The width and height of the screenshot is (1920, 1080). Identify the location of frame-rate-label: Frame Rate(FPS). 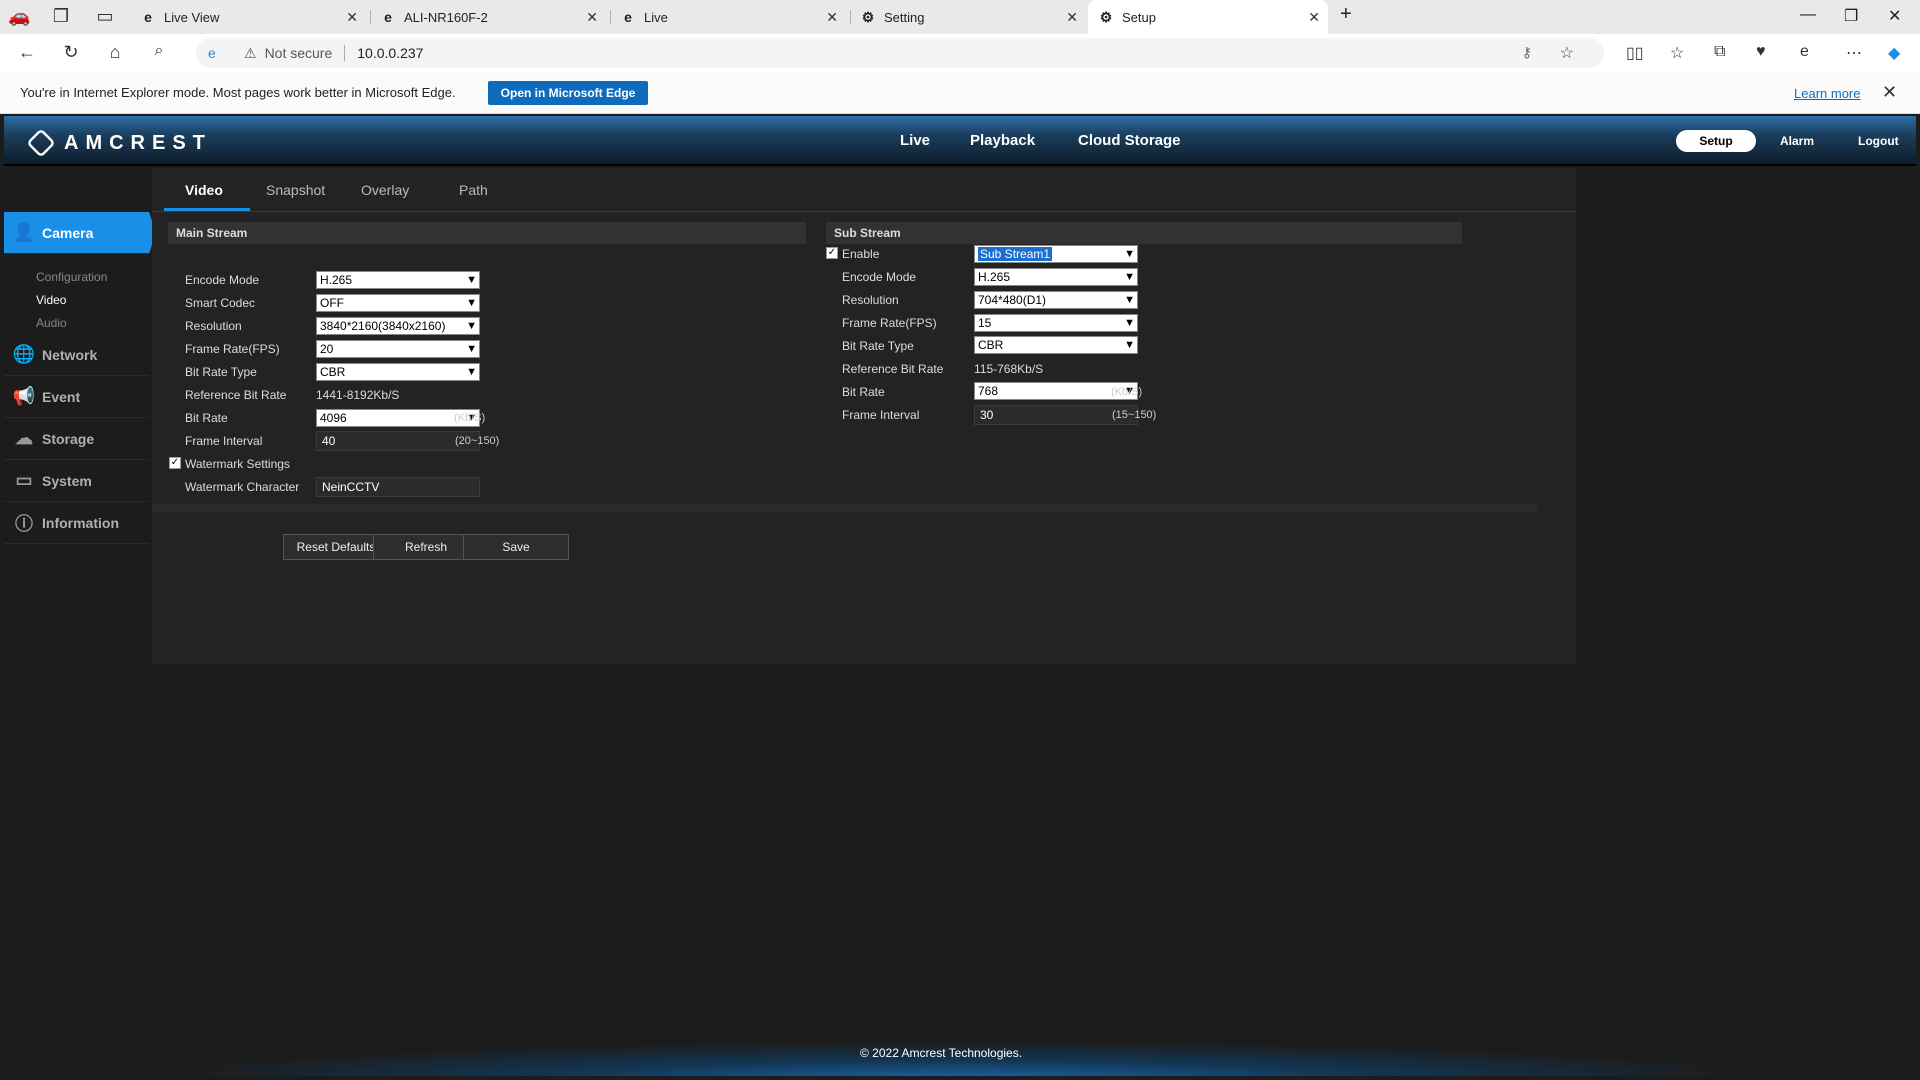
(889, 323).